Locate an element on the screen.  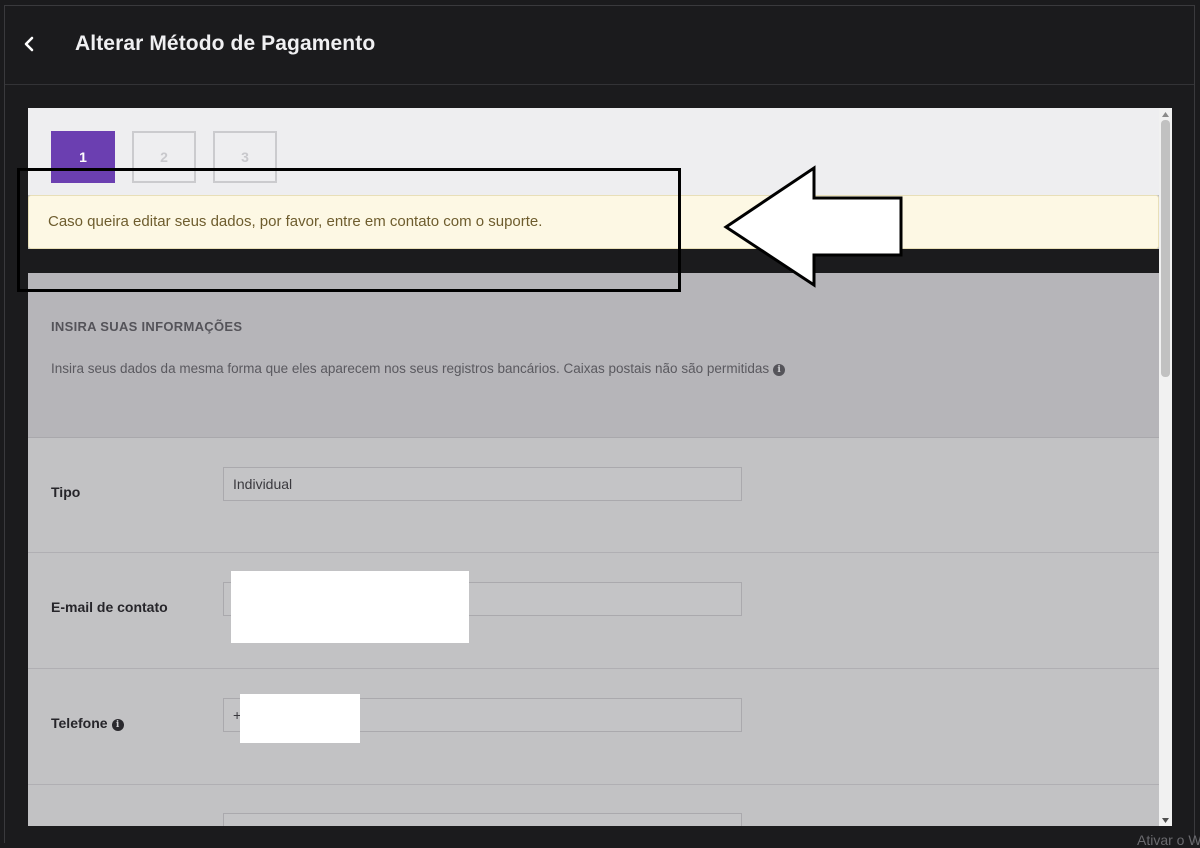
back-button is located at coordinates (29, 44).